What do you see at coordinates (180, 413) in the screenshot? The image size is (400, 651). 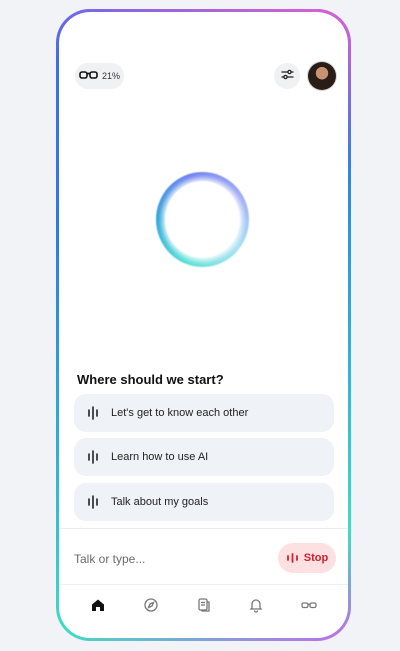 I see `suggestion-label: Let's get to know each other` at bounding box center [180, 413].